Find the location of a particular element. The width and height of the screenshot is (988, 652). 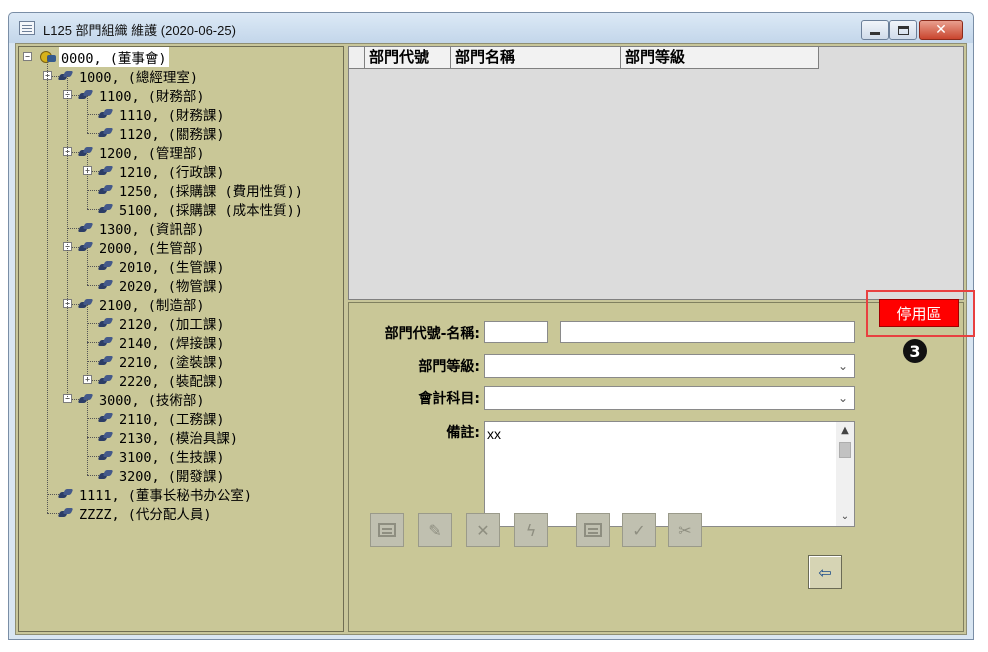

title-bar: L125 部門組織 維護 (2020-06-25) ✕ is located at coordinates (491, 28).